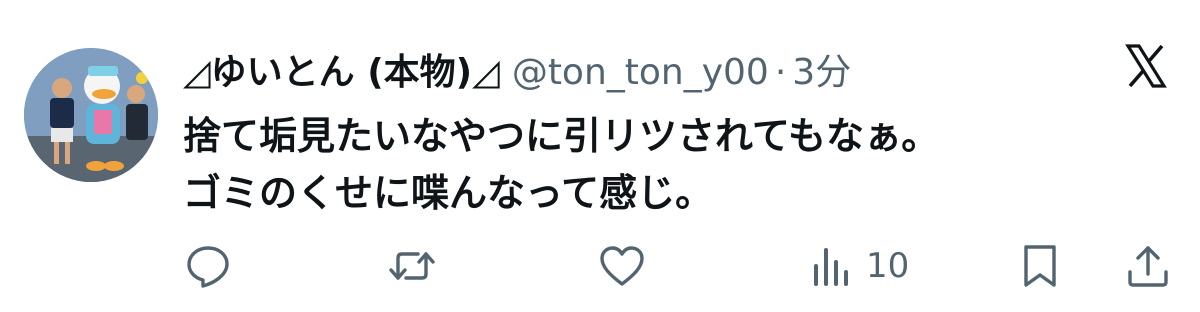 This screenshot has width=1200, height=312. What do you see at coordinates (858, 266) in the screenshot?
I see `views-button: 10` at bounding box center [858, 266].